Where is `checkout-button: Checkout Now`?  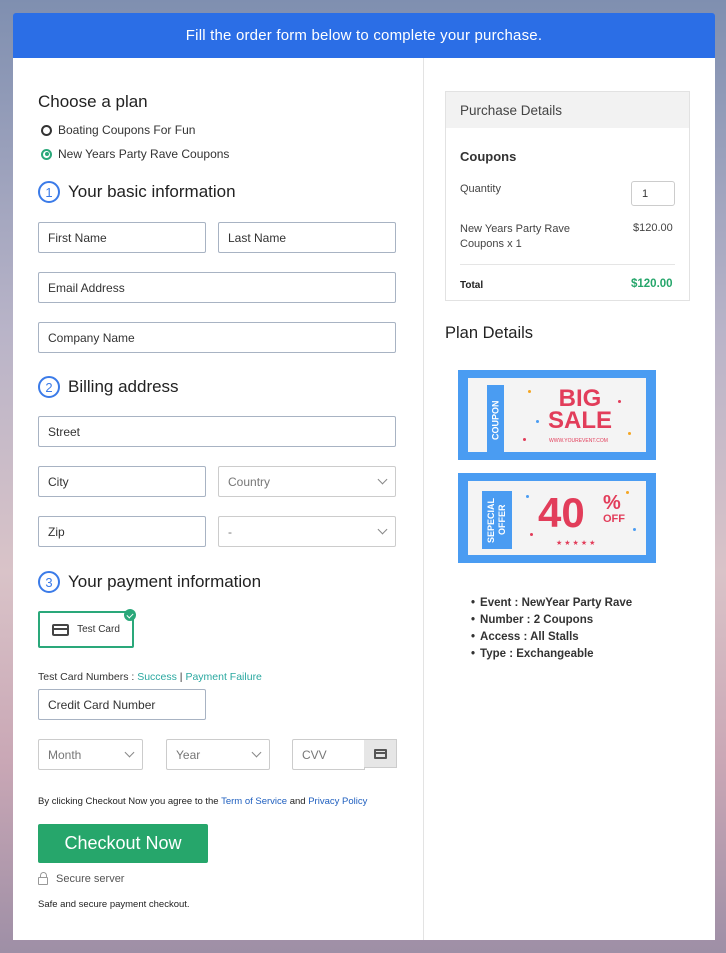
checkout-button: Checkout Now is located at coordinates (123, 843).